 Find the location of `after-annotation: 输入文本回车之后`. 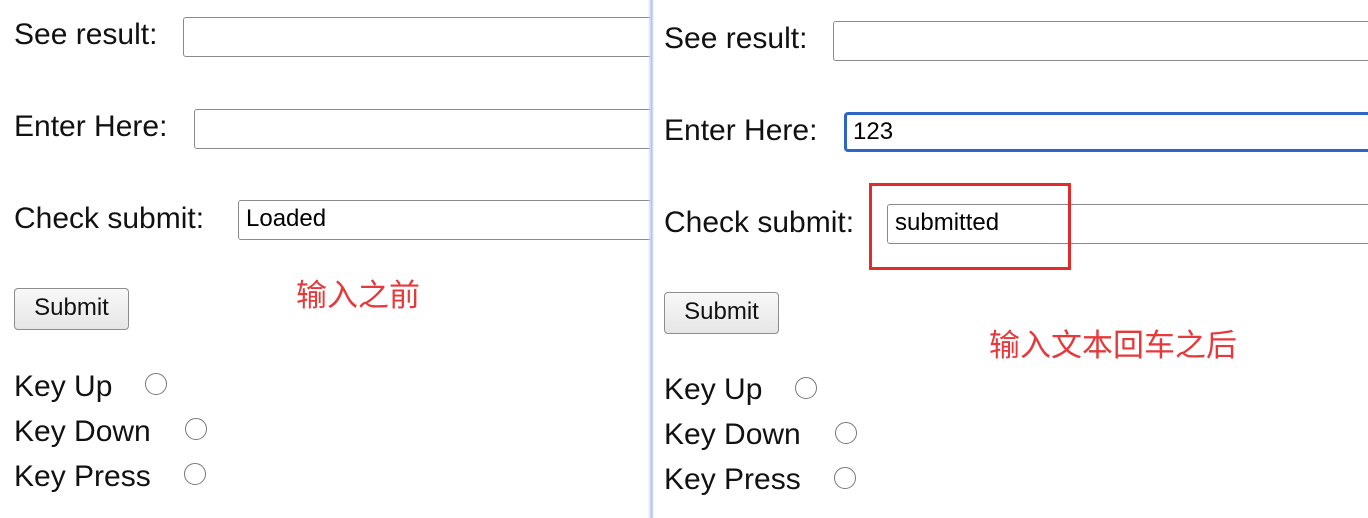

after-annotation: 输入文本回车之后 is located at coordinates (1113, 345).